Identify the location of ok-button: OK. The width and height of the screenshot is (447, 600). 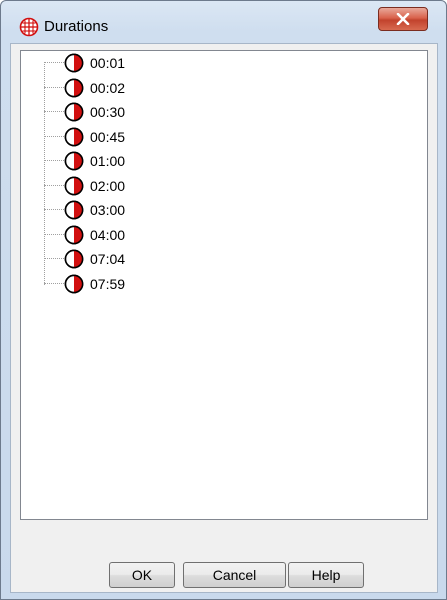
(142, 575).